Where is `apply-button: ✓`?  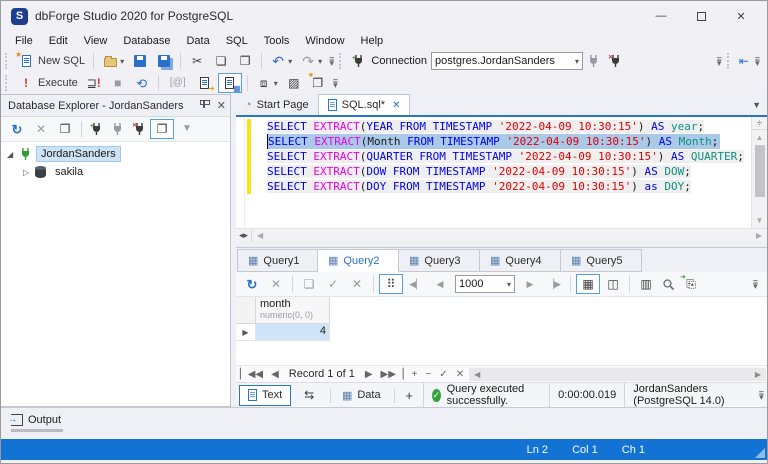
apply-button: ✓ is located at coordinates (333, 284).